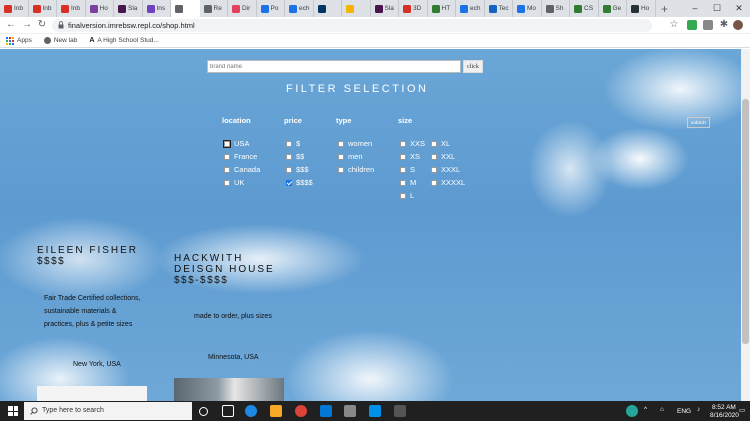 This screenshot has width=750, height=421. I want to click on scrollbar-thumb, so click(745, 221).